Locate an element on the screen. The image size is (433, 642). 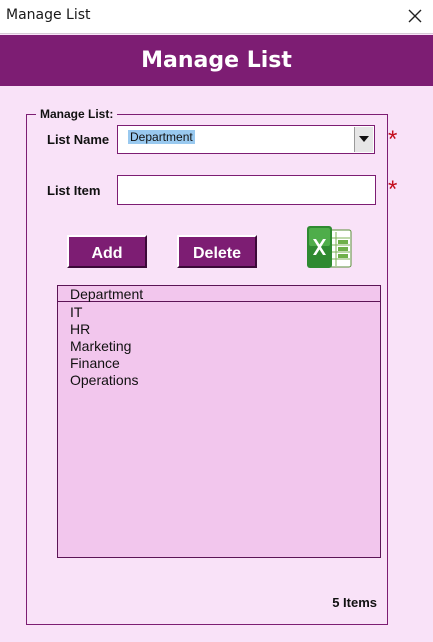
dropdown-button is located at coordinates (363, 139).